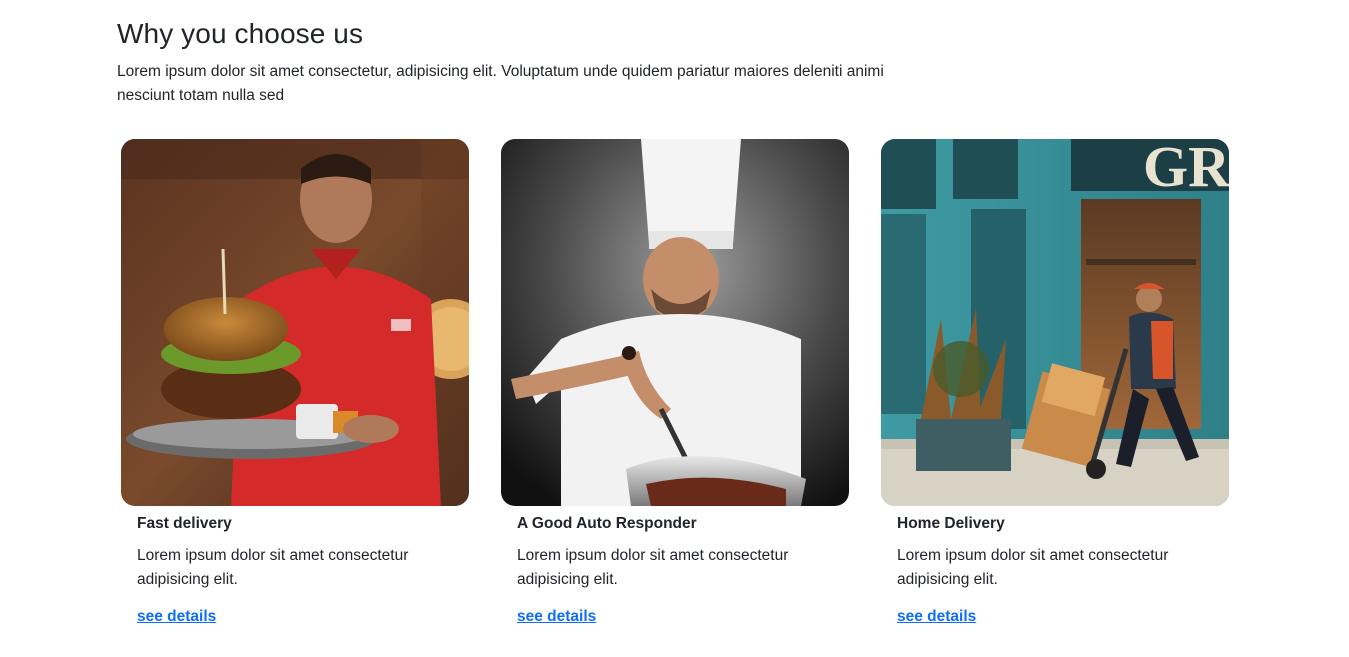 This screenshot has height=657, width=1349. Describe the element at coordinates (675, 322) in the screenshot. I see `chef-photo` at that location.